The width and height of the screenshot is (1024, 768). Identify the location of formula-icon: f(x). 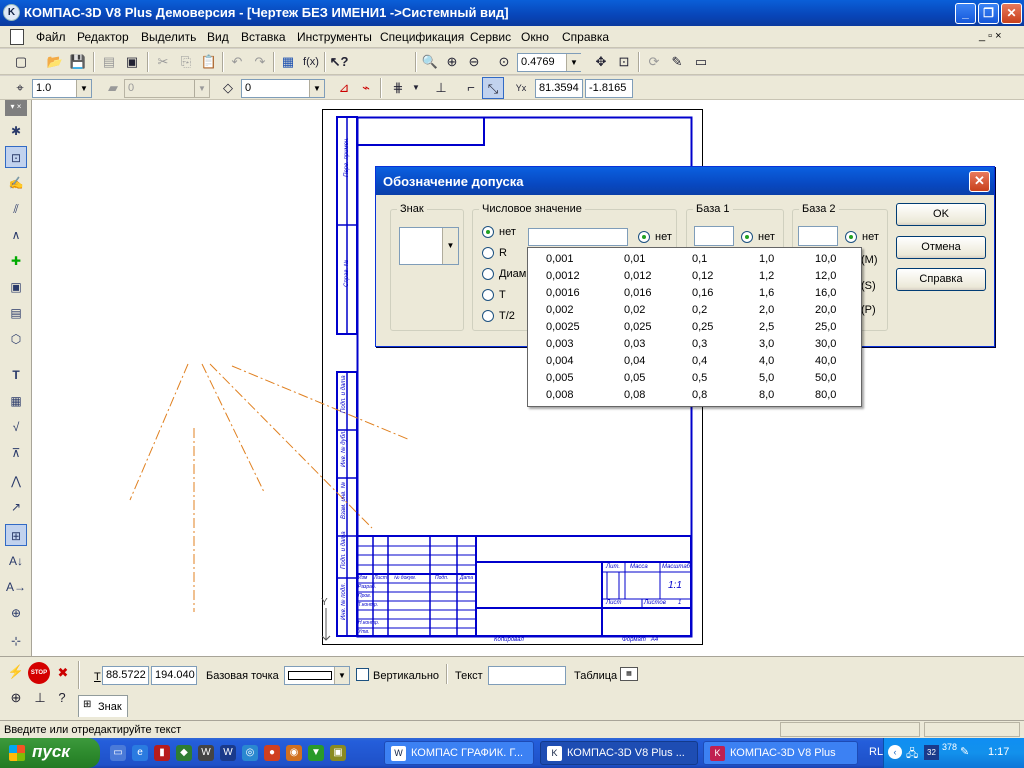
(311, 62).